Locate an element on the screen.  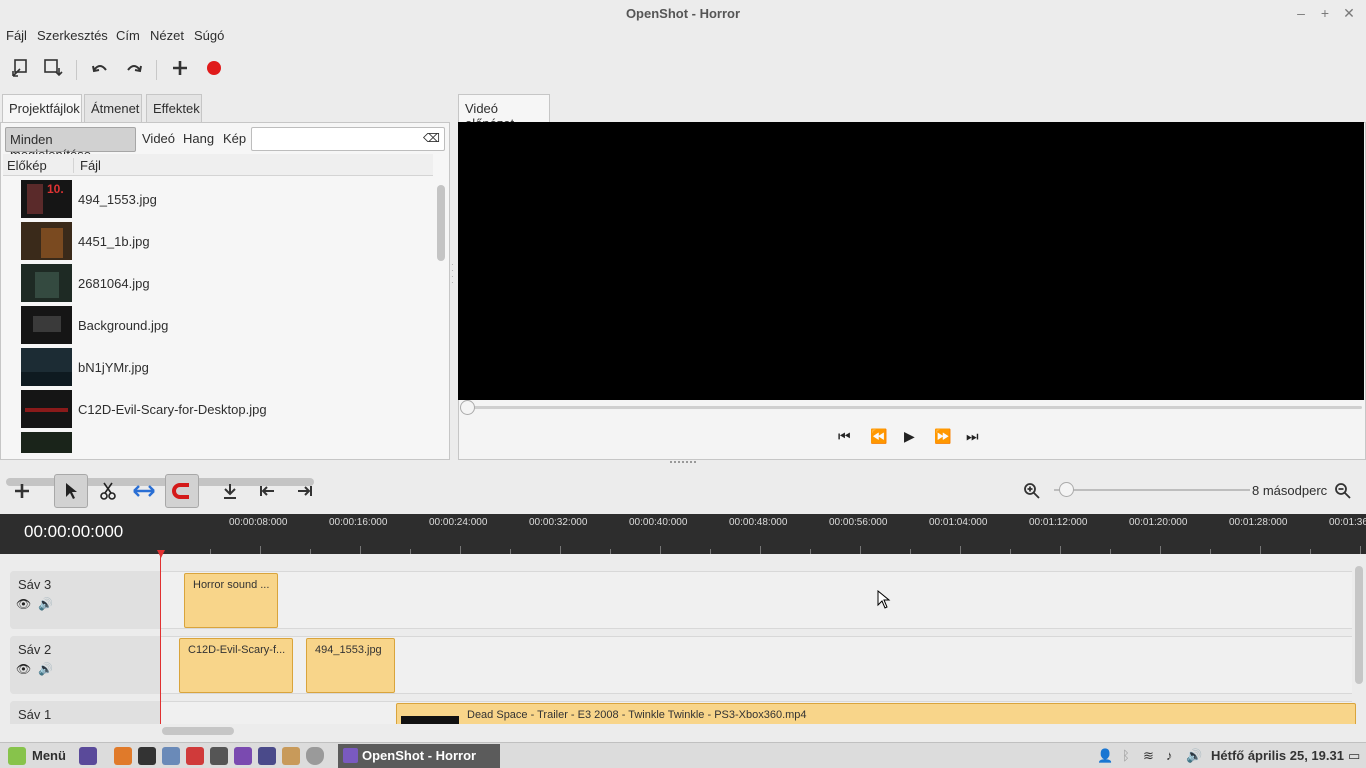
files-icon is located at coordinates (171, 756).